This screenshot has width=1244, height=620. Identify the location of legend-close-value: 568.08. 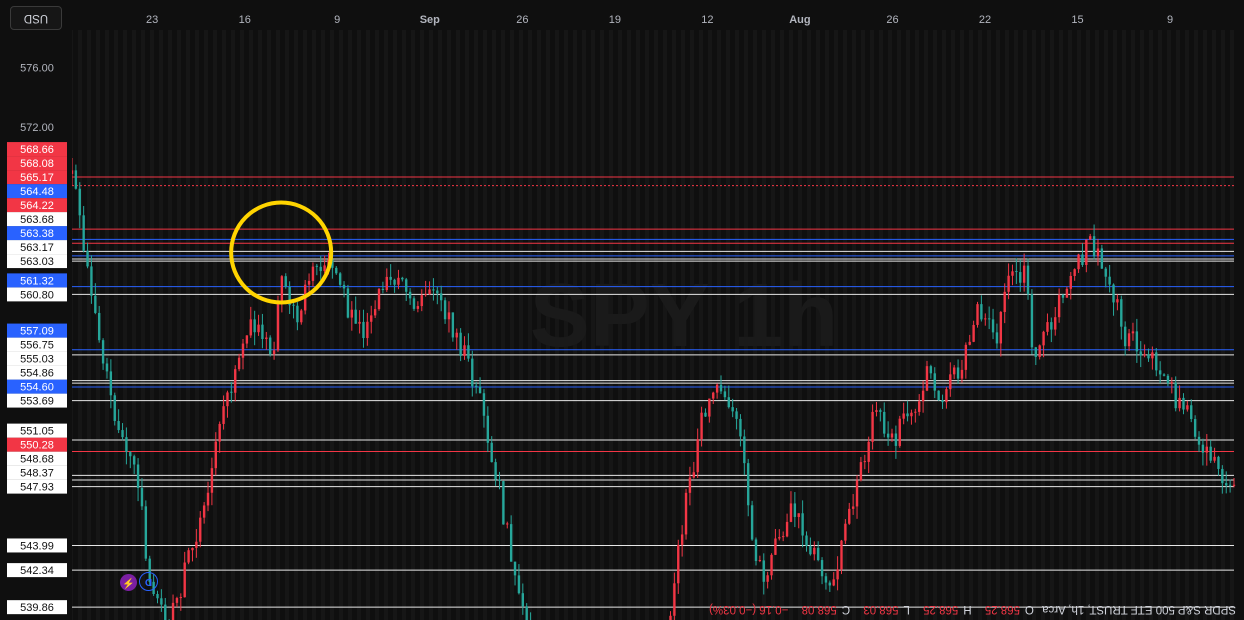
(819, 609).